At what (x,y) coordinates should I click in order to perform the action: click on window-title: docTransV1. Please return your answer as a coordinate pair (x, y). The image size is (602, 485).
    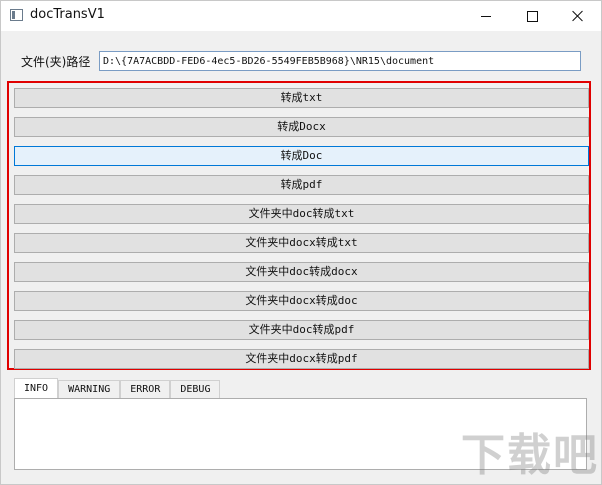
    Looking at the image, I should click on (67, 14).